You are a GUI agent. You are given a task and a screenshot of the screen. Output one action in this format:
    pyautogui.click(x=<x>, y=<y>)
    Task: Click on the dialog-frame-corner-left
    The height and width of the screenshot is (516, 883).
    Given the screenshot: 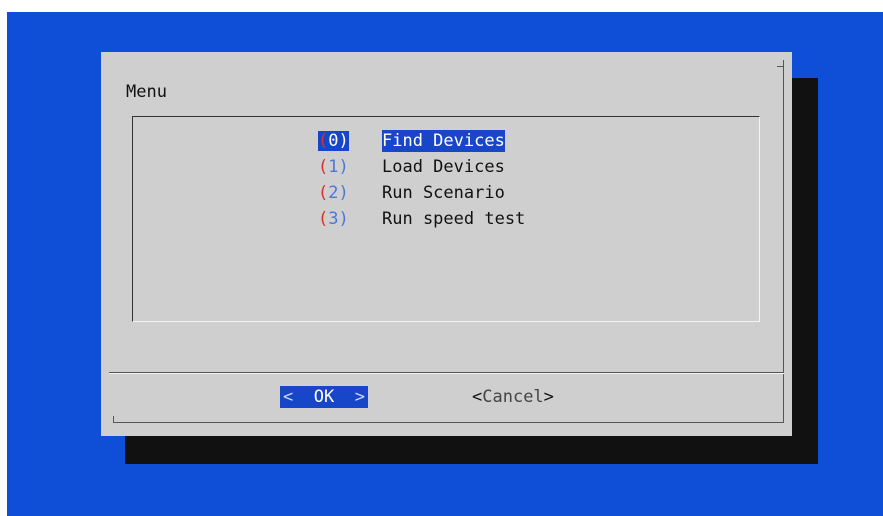 What is the action you would take?
    pyautogui.click(x=113, y=419)
    